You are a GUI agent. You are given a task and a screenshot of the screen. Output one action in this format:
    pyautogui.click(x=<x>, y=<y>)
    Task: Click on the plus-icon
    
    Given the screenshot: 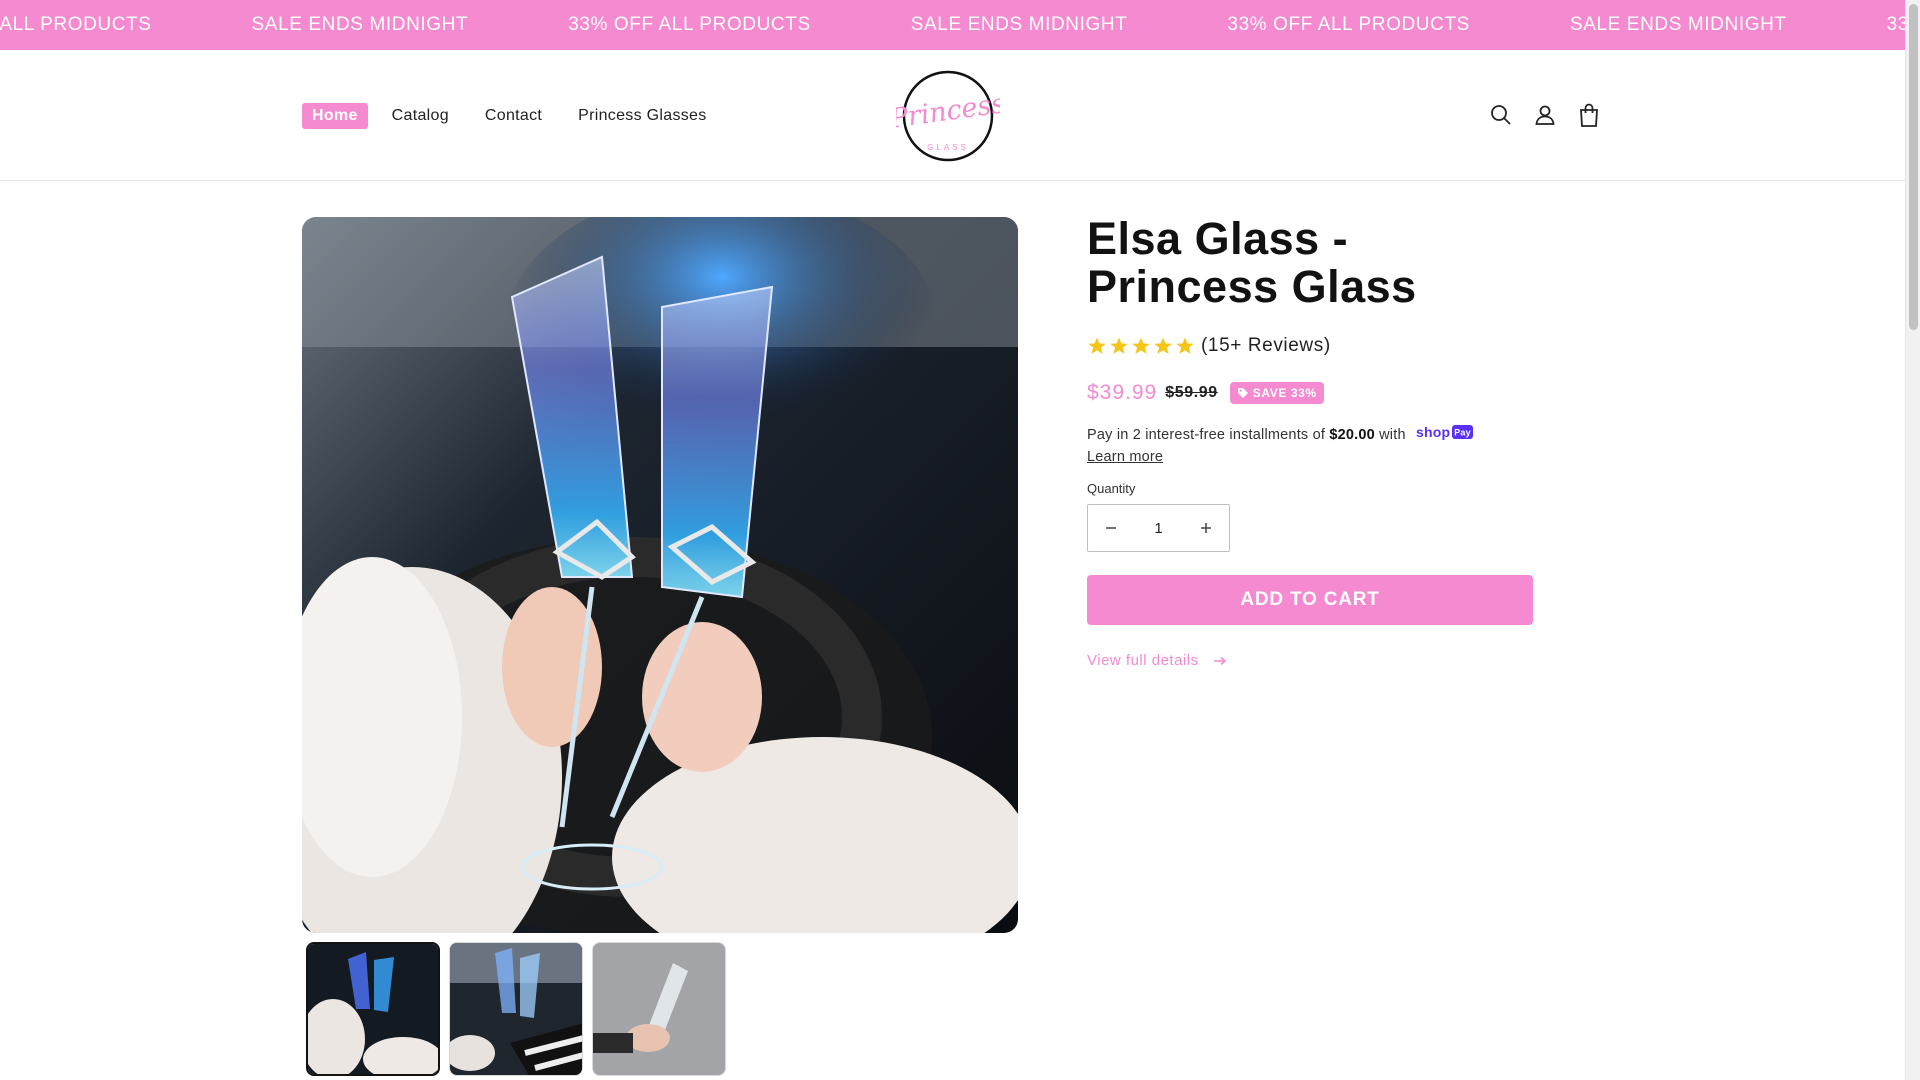 What is the action you would take?
    pyautogui.click(x=1206, y=528)
    